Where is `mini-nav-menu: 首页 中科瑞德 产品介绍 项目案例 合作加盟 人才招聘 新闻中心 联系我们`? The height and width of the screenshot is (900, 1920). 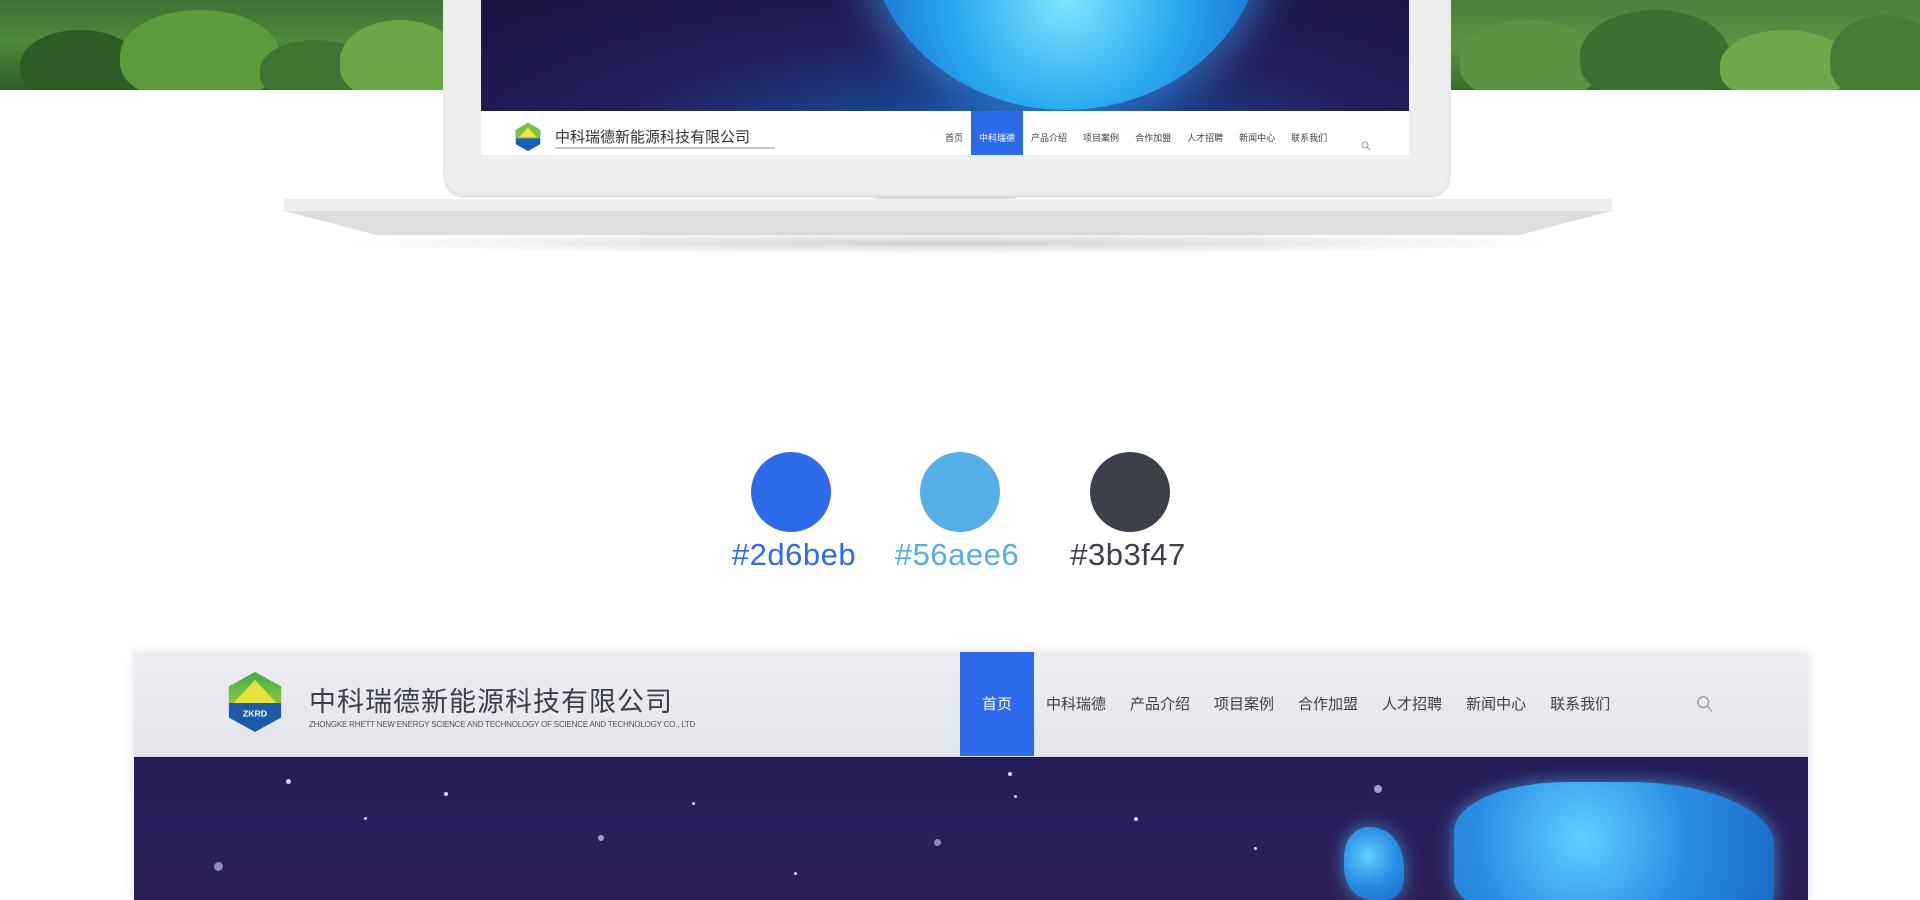 mini-nav-menu: 首页 中科瑞德 产品介绍 项目案例 合作加盟 人才招聘 新闻中心 联系我们 is located at coordinates (1136, 133).